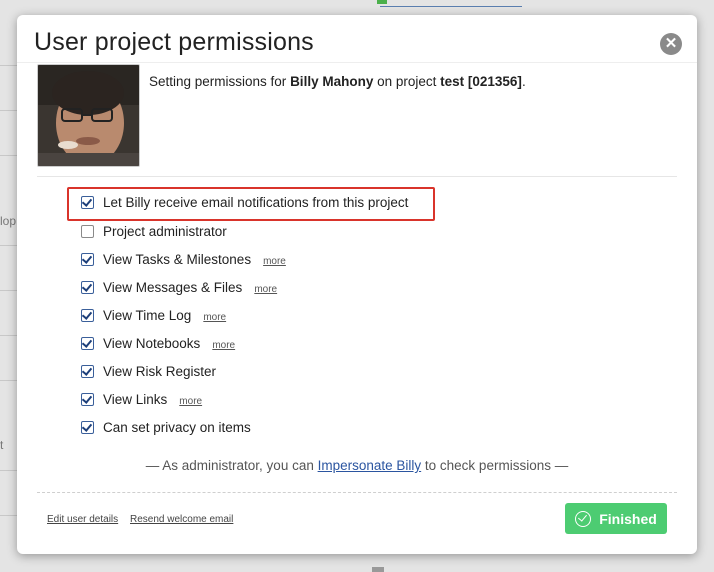  I want to click on edit-user-details-link: Edit user details, so click(82, 519).